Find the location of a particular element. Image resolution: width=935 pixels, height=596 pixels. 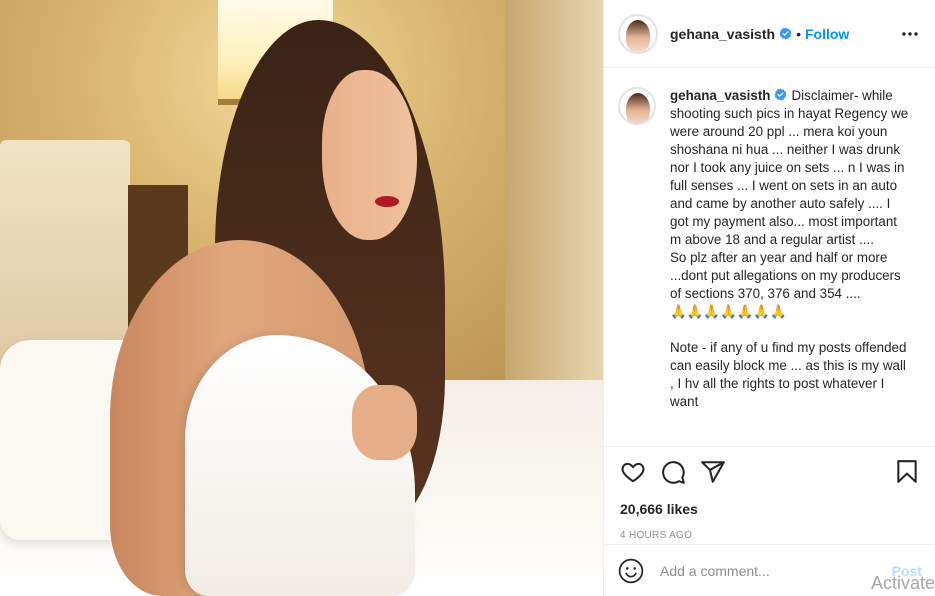

activate-watermark: Activate is located at coordinates (902, 583).